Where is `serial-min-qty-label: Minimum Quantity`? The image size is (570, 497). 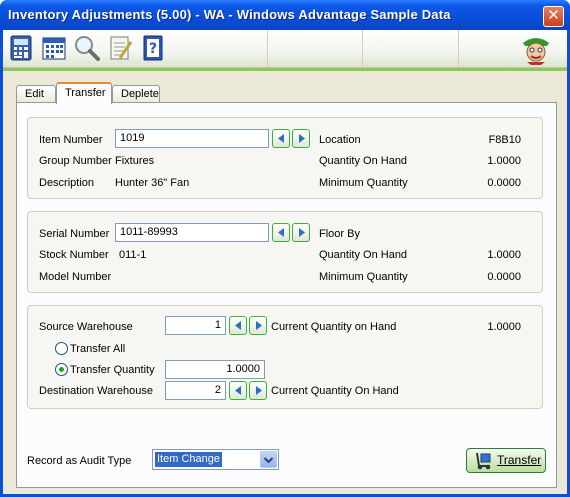
serial-min-qty-label: Minimum Quantity is located at coordinates (363, 277).